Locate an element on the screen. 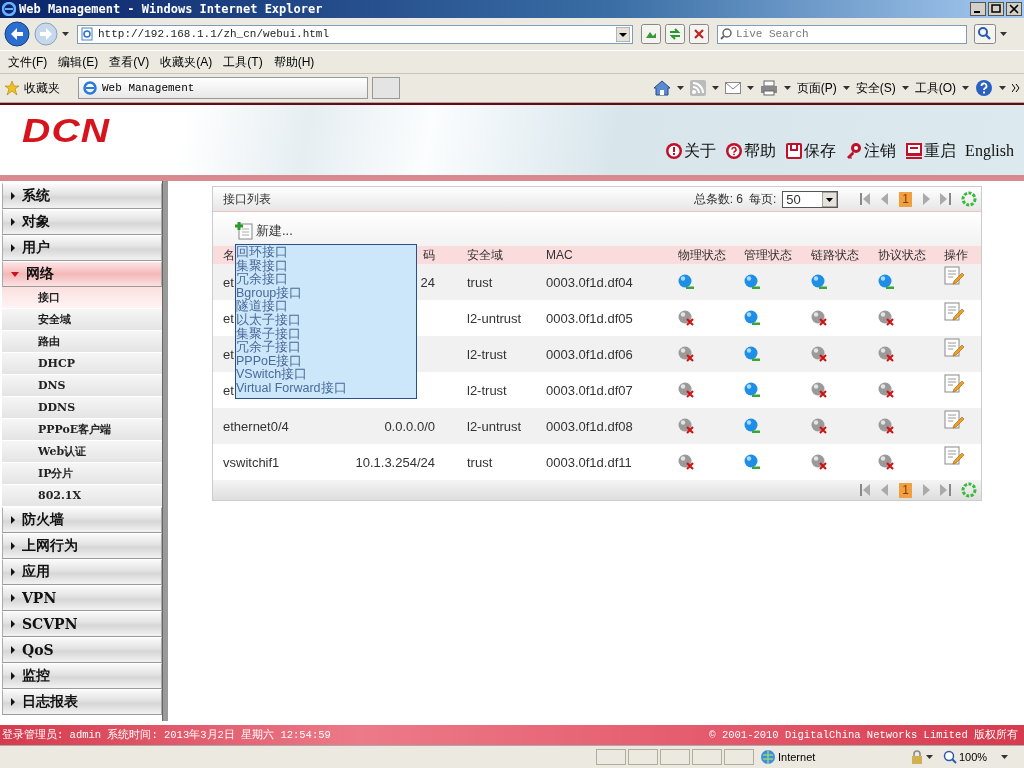  nav-group: VPN is located at coordinates (82, 598).